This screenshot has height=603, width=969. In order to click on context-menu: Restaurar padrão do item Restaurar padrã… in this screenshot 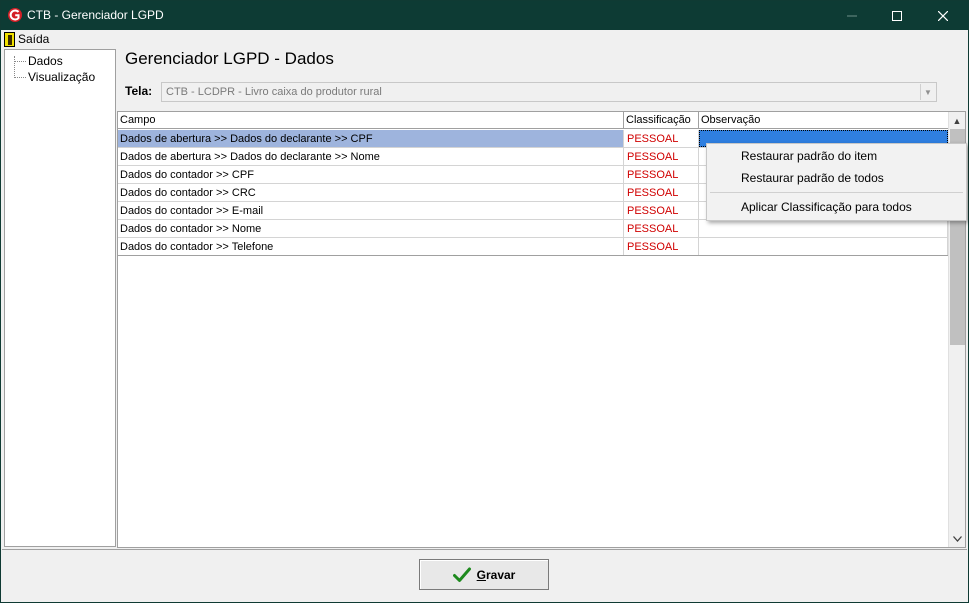, I will do `click(836, 182)`.